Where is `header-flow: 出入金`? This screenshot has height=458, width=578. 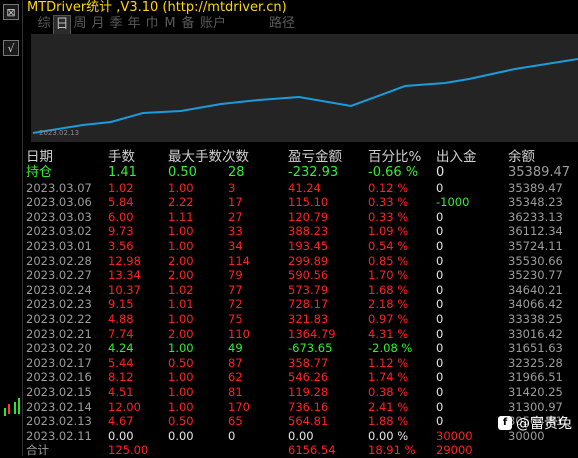
header-flow: 出入金 is located at coordinates (456, 157).